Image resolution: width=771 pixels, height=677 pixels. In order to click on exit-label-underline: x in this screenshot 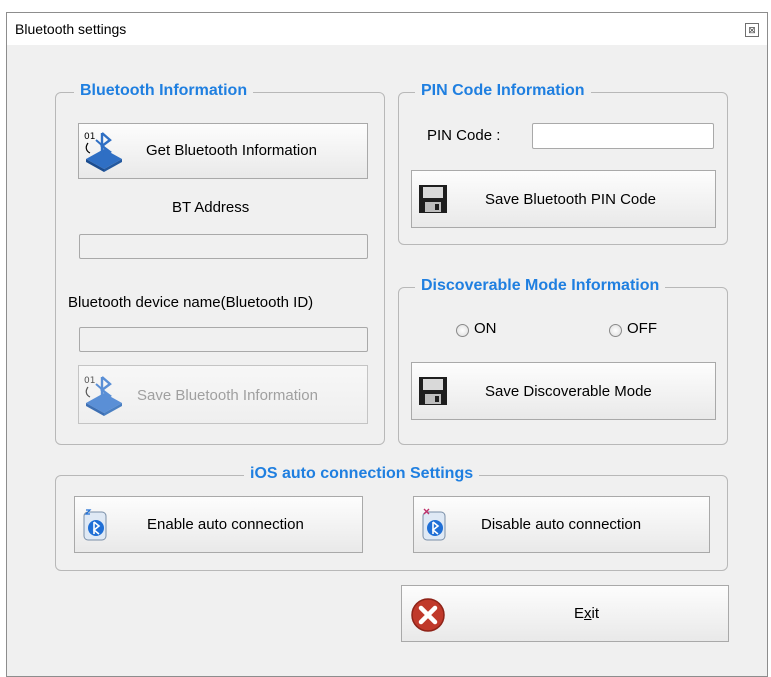, I will do `click(588, 613)`.